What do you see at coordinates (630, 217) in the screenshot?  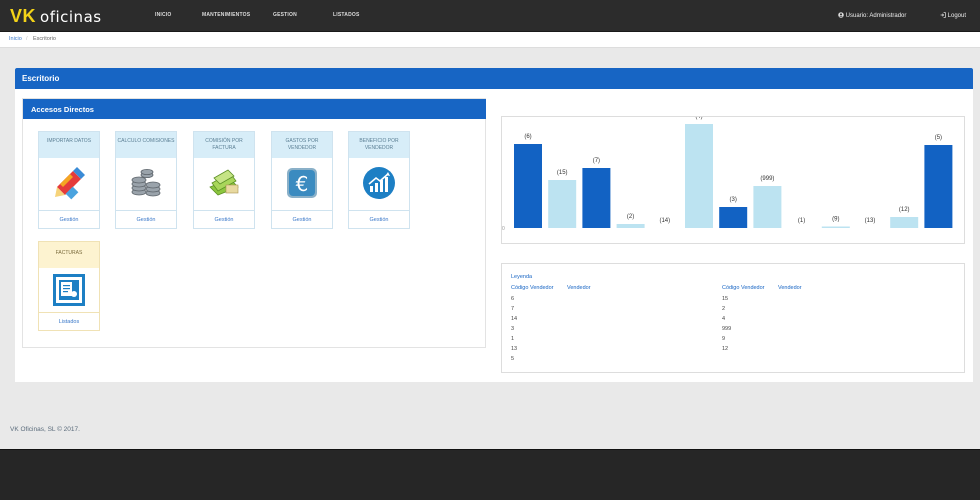 I see `chart-data-label: (2)` at bounding box center [630, 217].